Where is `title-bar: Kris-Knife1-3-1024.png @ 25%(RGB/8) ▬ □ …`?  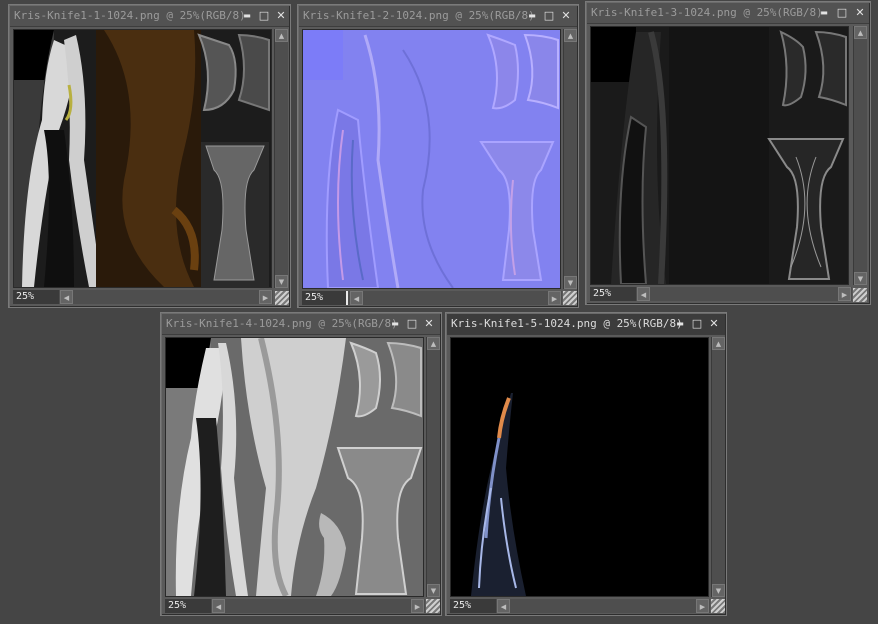
title-bar: Kris-Knife1-3-1024.png @ 25%(RGB/8) ▬ □ … is located at coordinates (728, 13).